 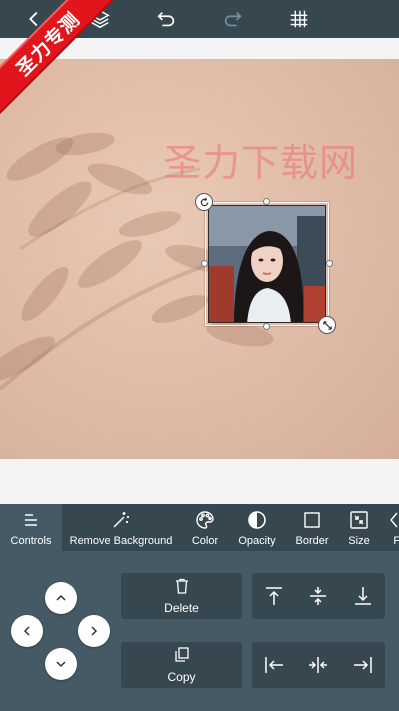 I want to click on opacity-icon, so click(x=257, y=520).